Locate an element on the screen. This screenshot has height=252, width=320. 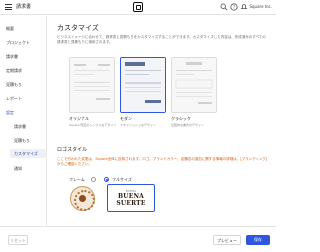
theme-name-original: オリジナル is located at coordinates (79, 118).